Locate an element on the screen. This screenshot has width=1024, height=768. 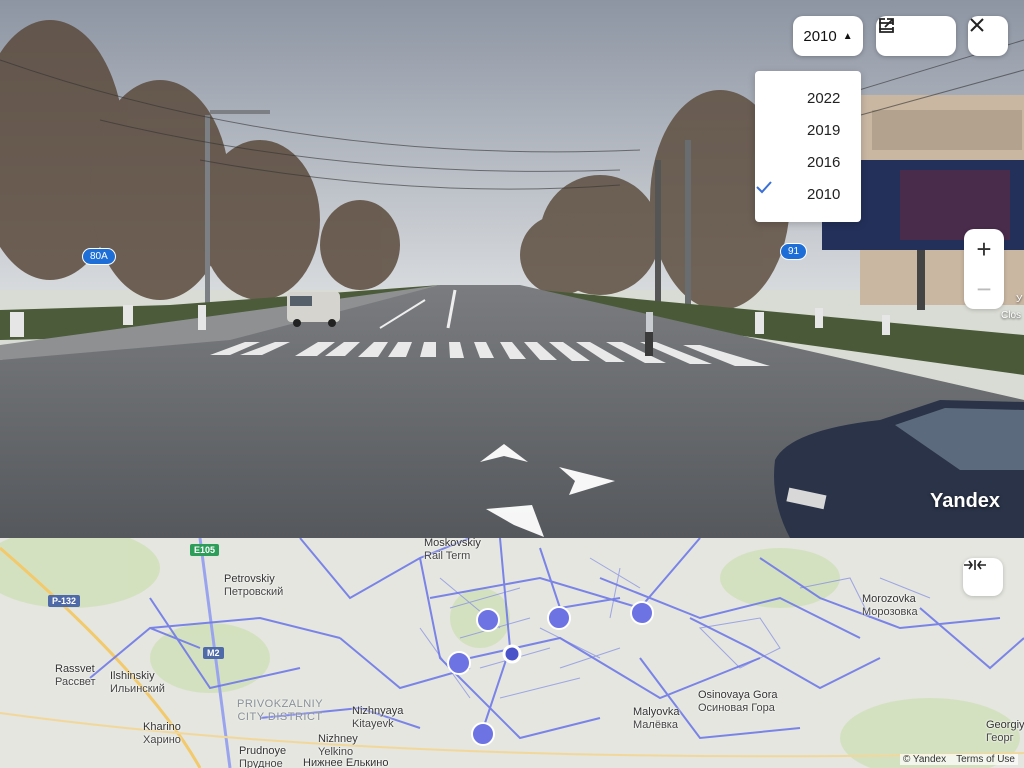
road-badge-m2: M2 is located at coordinates (213, 653).